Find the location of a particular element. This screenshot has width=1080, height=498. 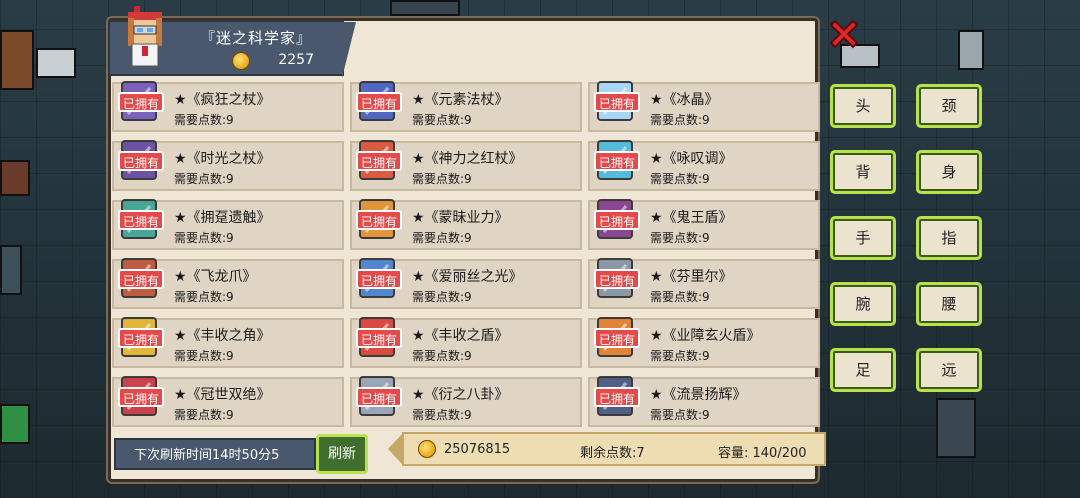

refresh-button: 刷新 is located at coordinates (342, 454).